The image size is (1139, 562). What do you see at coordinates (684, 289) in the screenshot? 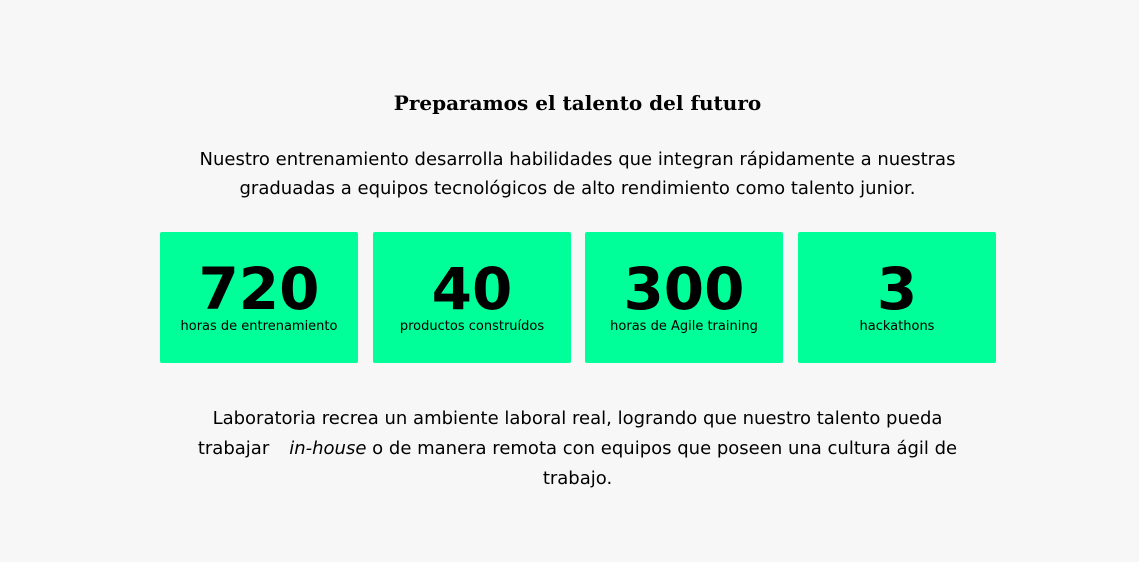
I see `stat-value: 300` at bounding box center [684, 289].